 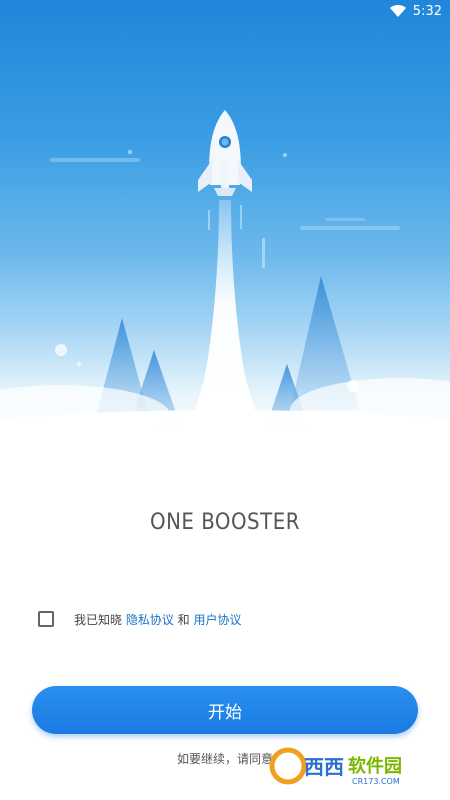 I want to click on app-title: ONE BOOSTER, so click(x=225, y=522).